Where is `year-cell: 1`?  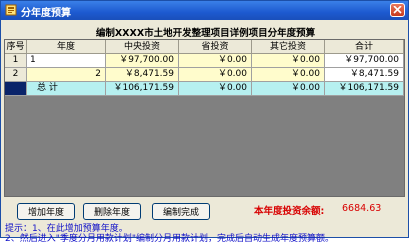
year-cell: 1 is located at coordinates (66, 61).